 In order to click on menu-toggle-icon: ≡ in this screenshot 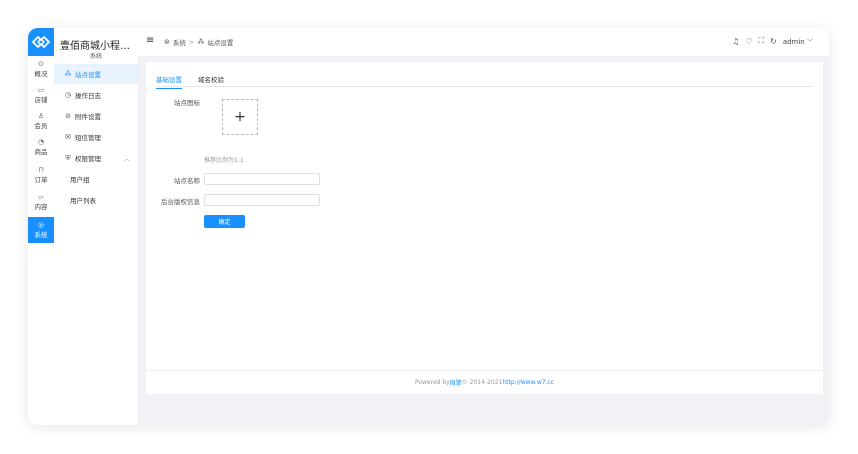, I will do `click(150, 41)`.